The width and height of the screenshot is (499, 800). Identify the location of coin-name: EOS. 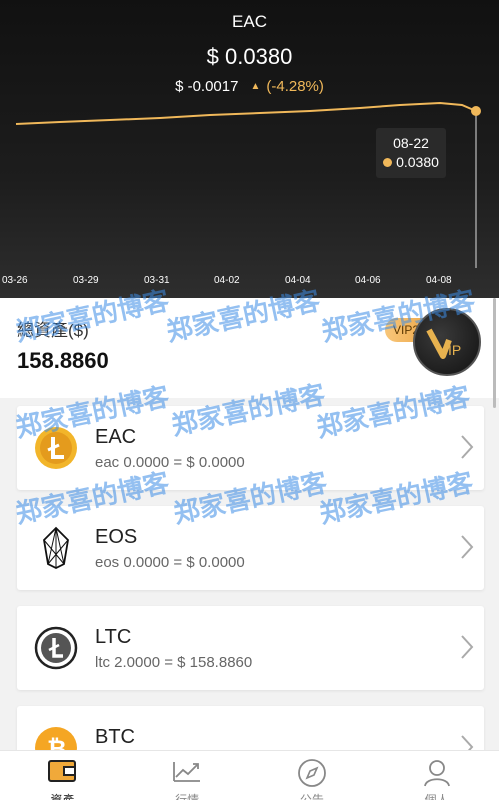
(116, 537).